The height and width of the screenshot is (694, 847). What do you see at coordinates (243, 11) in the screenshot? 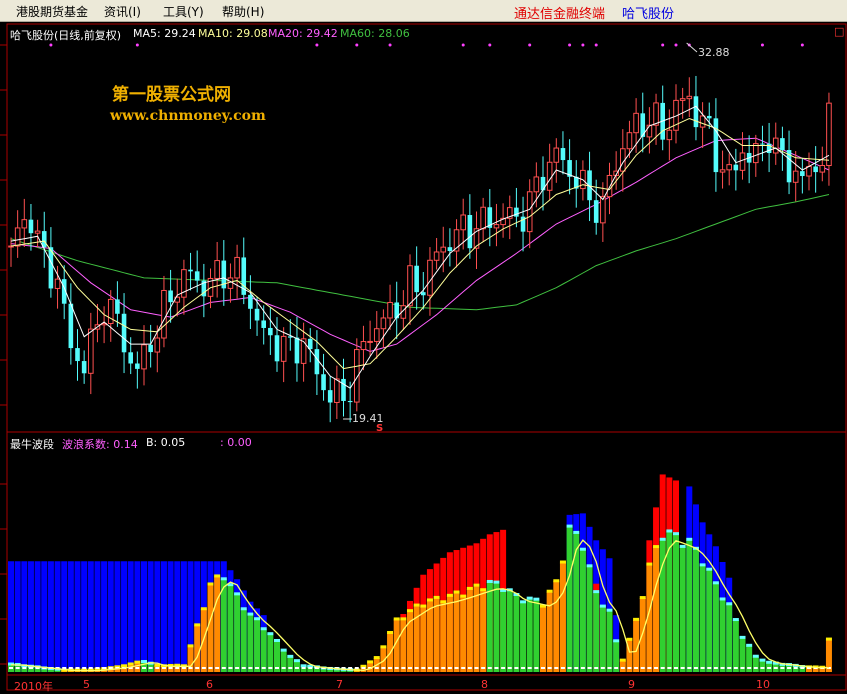
I see `menu-help: 帮助(H)` at bounding box center [243, 11].